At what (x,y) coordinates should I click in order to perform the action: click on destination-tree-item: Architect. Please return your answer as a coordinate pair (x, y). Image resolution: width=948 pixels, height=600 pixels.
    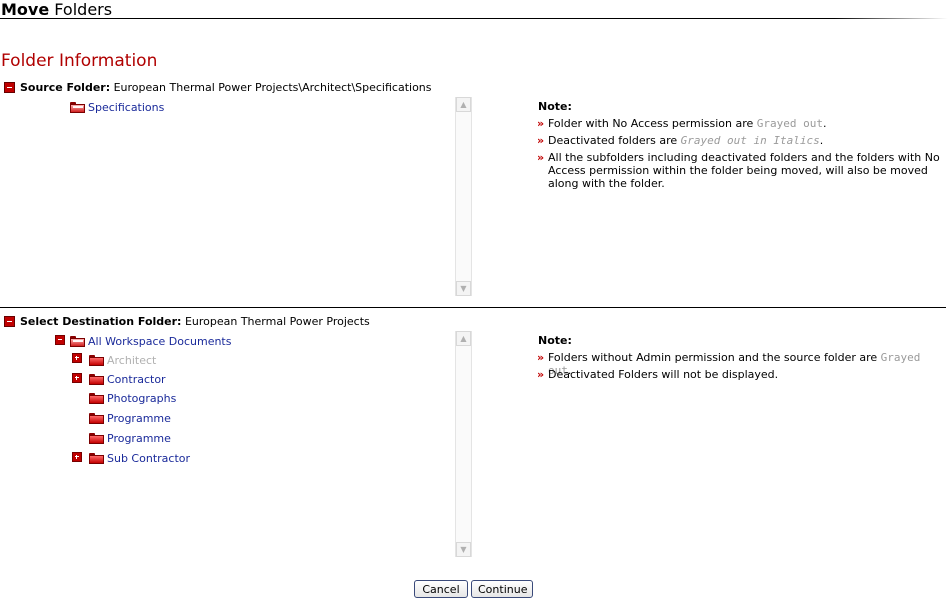
    Looking at the image, I should click on (122, 360).